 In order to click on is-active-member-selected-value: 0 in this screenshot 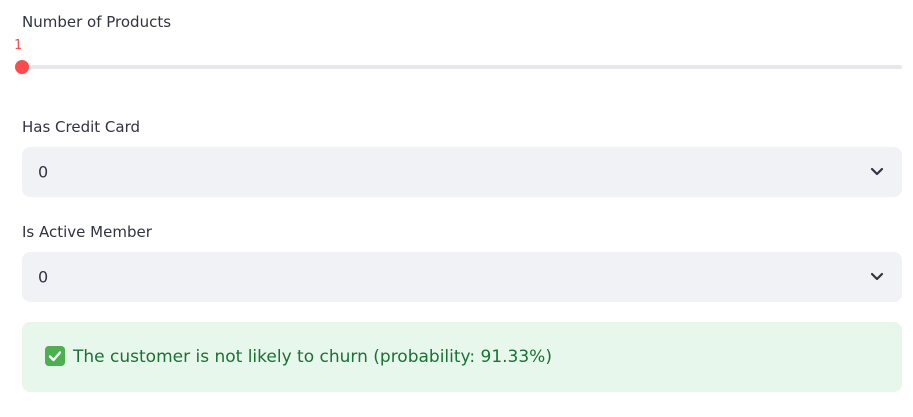, I will do `click(43, 277)`.